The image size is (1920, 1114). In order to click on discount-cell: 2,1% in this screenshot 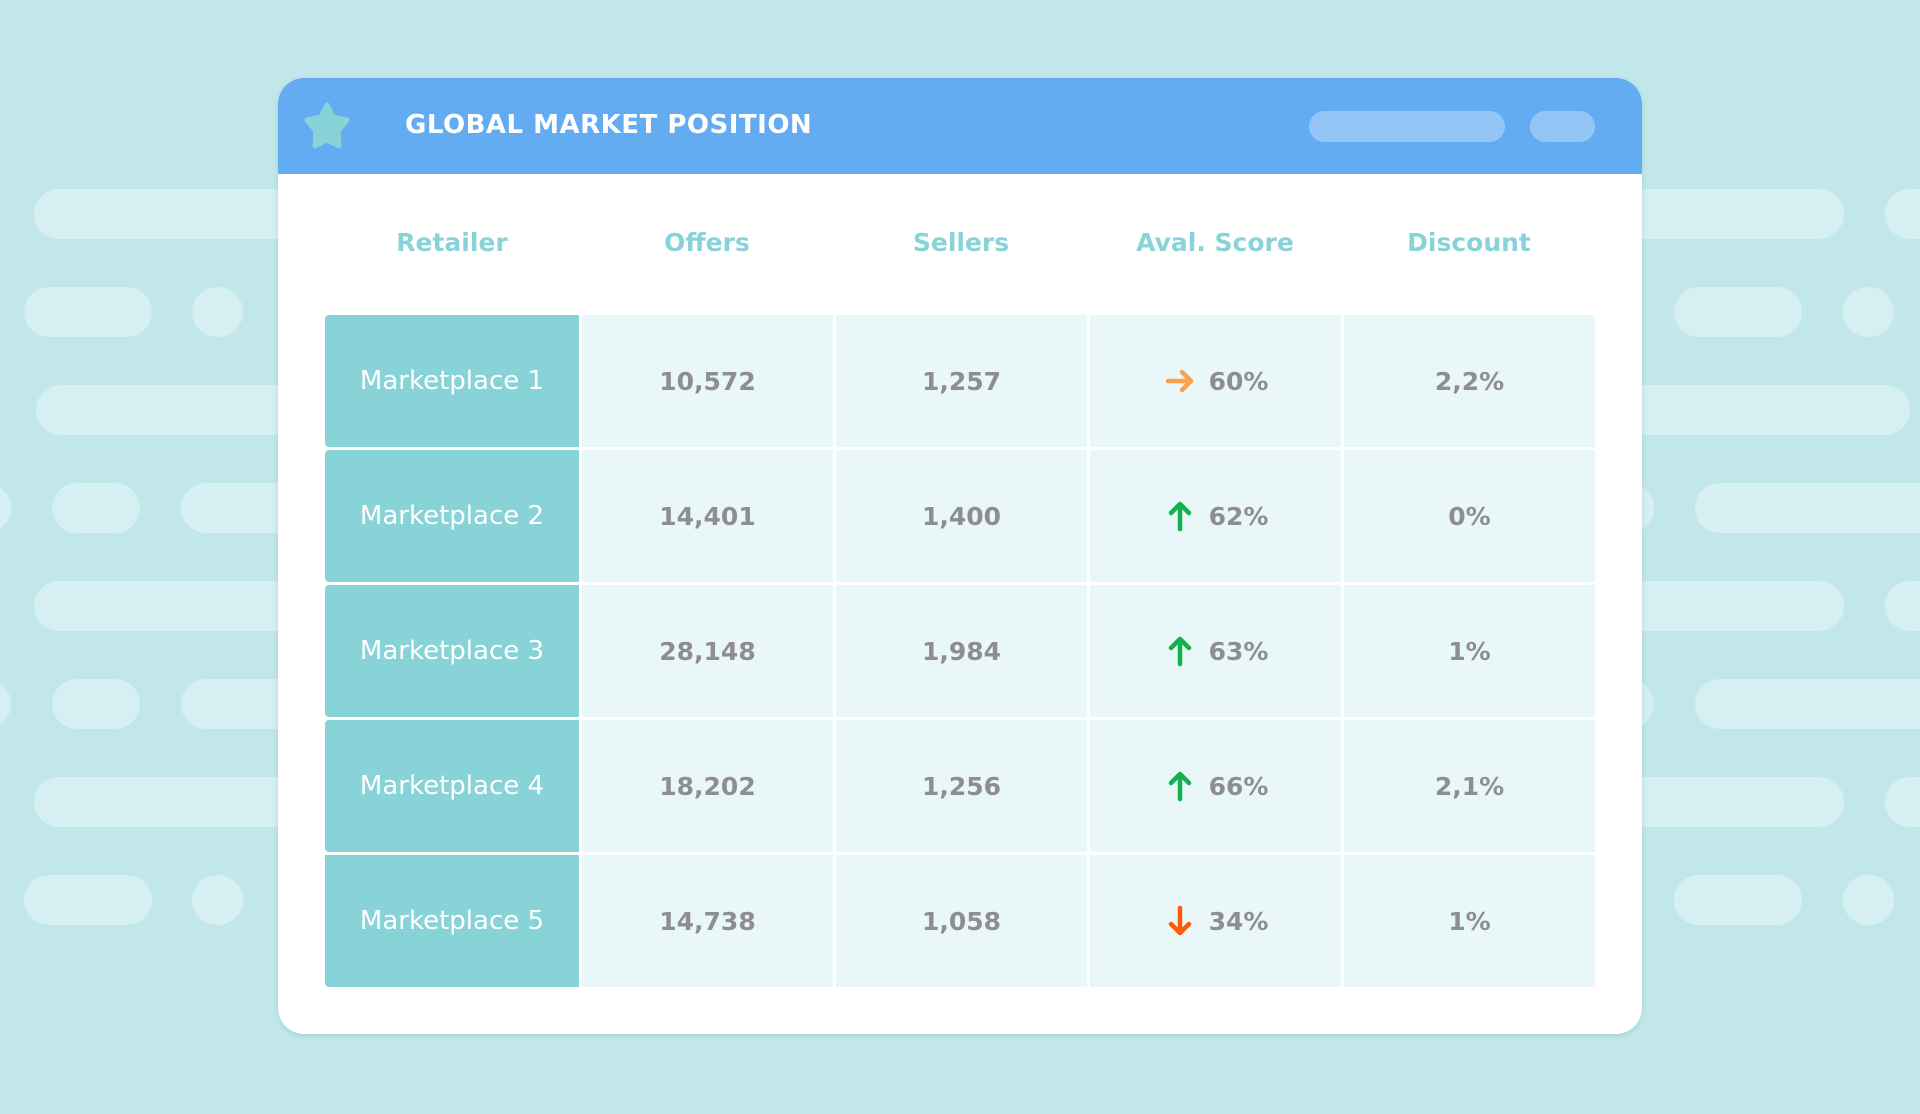, I will do `click(1469, 786)`.